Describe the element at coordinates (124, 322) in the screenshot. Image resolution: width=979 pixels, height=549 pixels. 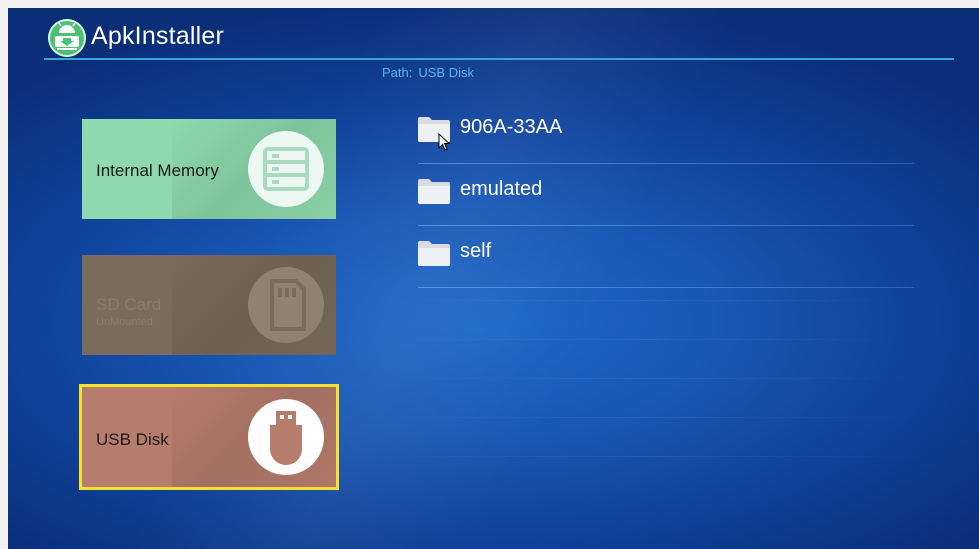
I see `storage-card-status: UnMounted` at that location.